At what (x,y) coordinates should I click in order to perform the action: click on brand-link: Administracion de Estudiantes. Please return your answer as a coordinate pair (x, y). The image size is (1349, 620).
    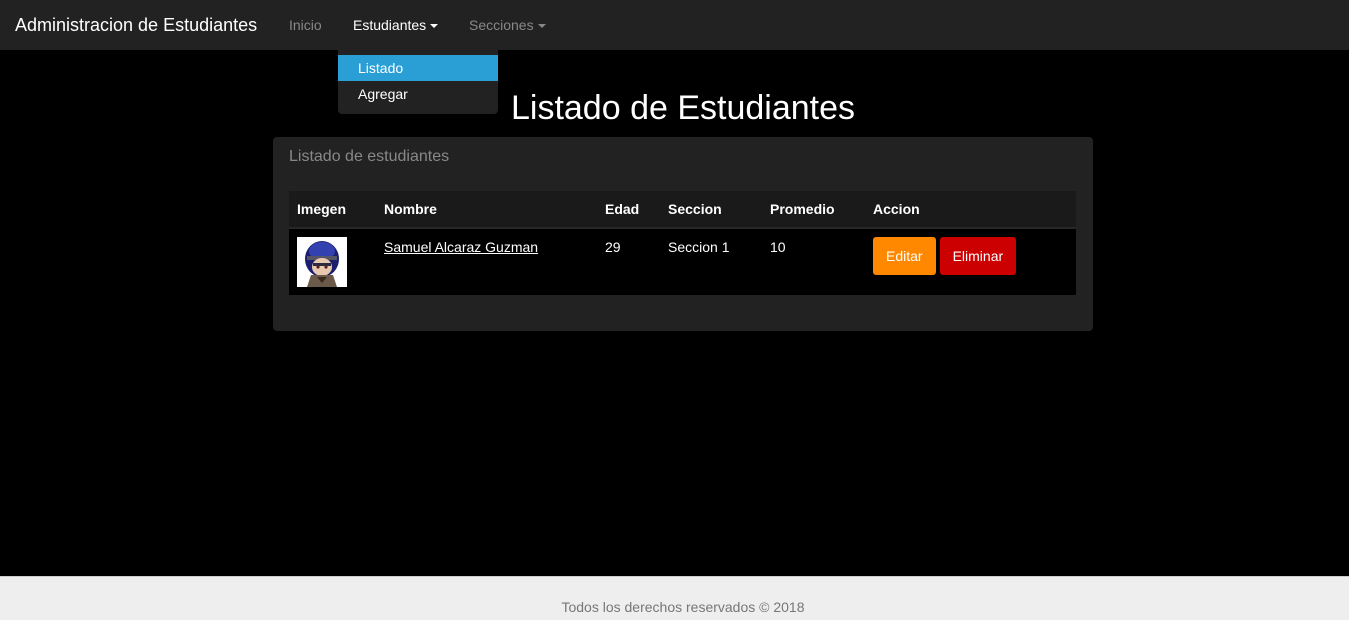
    Looking at the image, I should click on (136, 25).